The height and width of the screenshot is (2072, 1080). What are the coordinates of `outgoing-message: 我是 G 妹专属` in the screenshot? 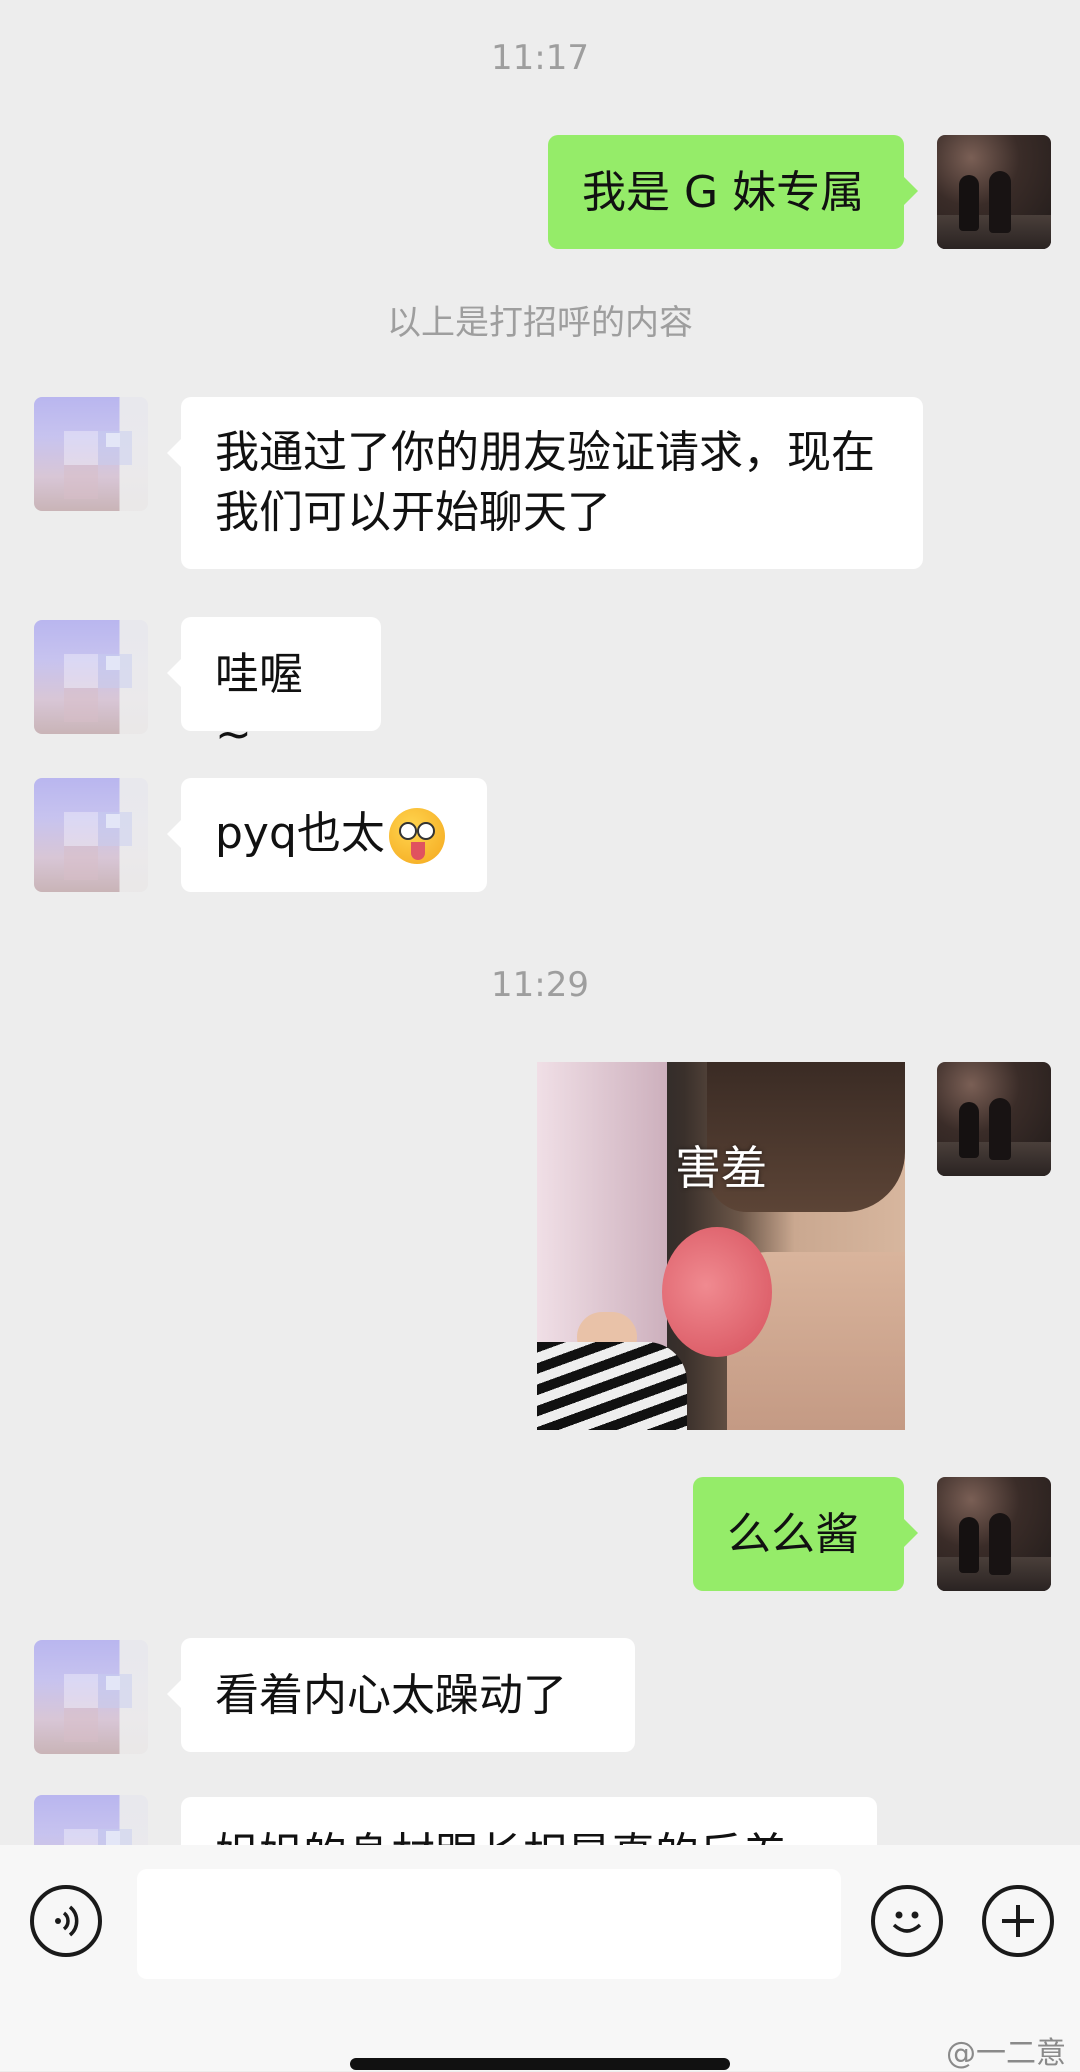 It's located at (733, 192).